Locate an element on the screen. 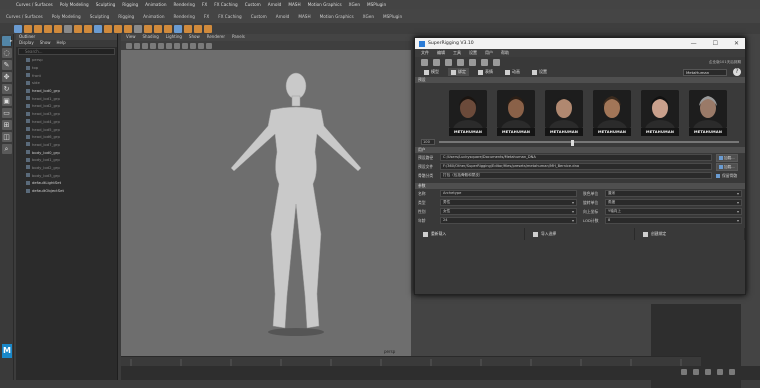  slider-value-field: 100 is located at coordinates (428, 142).